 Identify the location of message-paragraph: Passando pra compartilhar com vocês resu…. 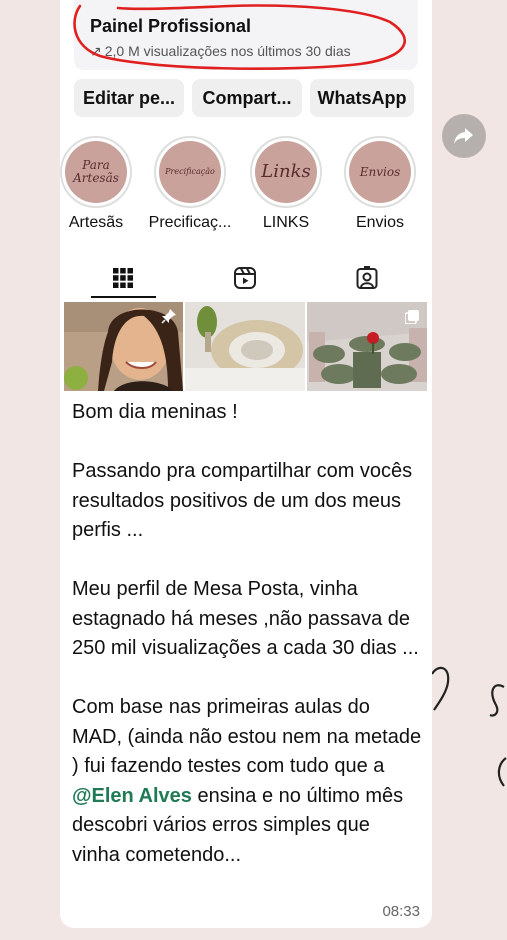
(242, 500).